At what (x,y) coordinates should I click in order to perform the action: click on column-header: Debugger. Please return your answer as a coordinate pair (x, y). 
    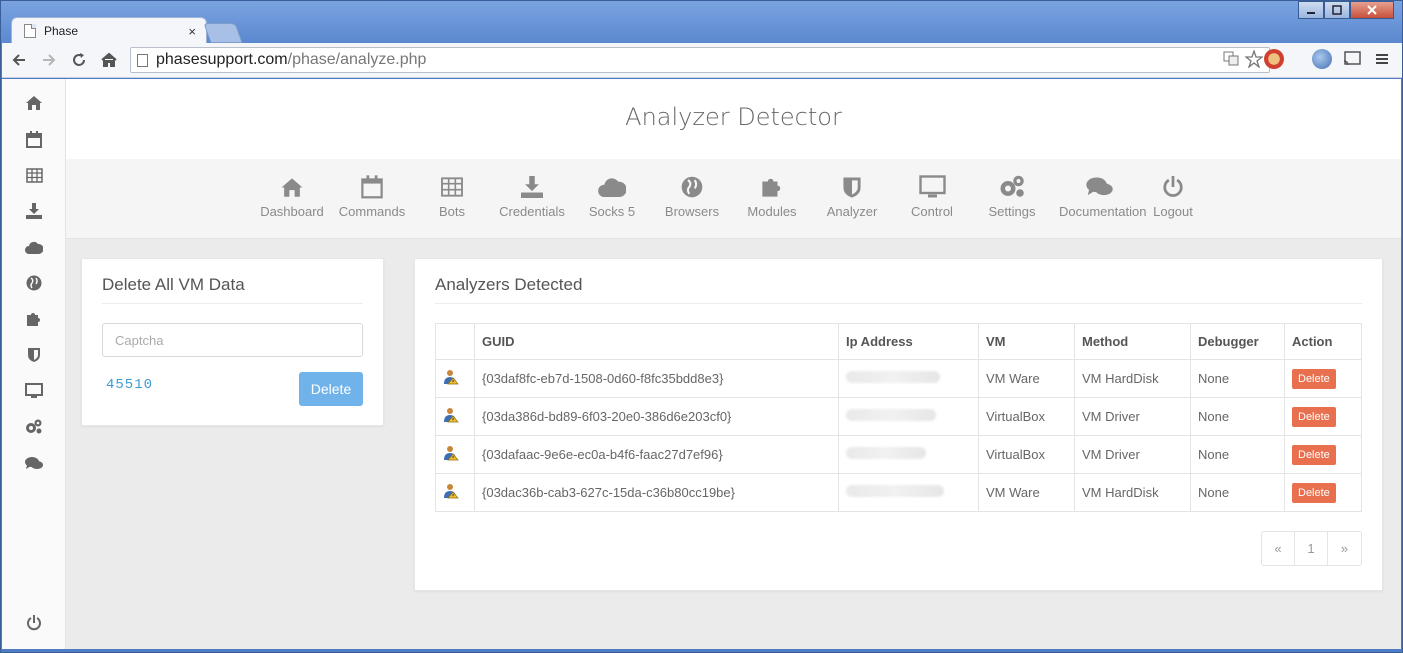
    Looking at the image, I should click on (1237, 341).